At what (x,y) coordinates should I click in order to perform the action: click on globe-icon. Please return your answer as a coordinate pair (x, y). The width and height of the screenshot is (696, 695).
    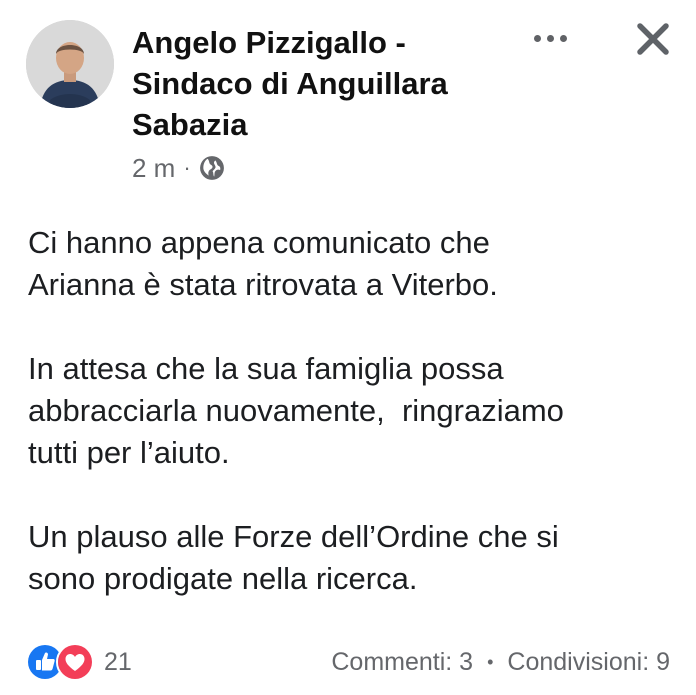
    Looking at the image, I should click on (212, 168).